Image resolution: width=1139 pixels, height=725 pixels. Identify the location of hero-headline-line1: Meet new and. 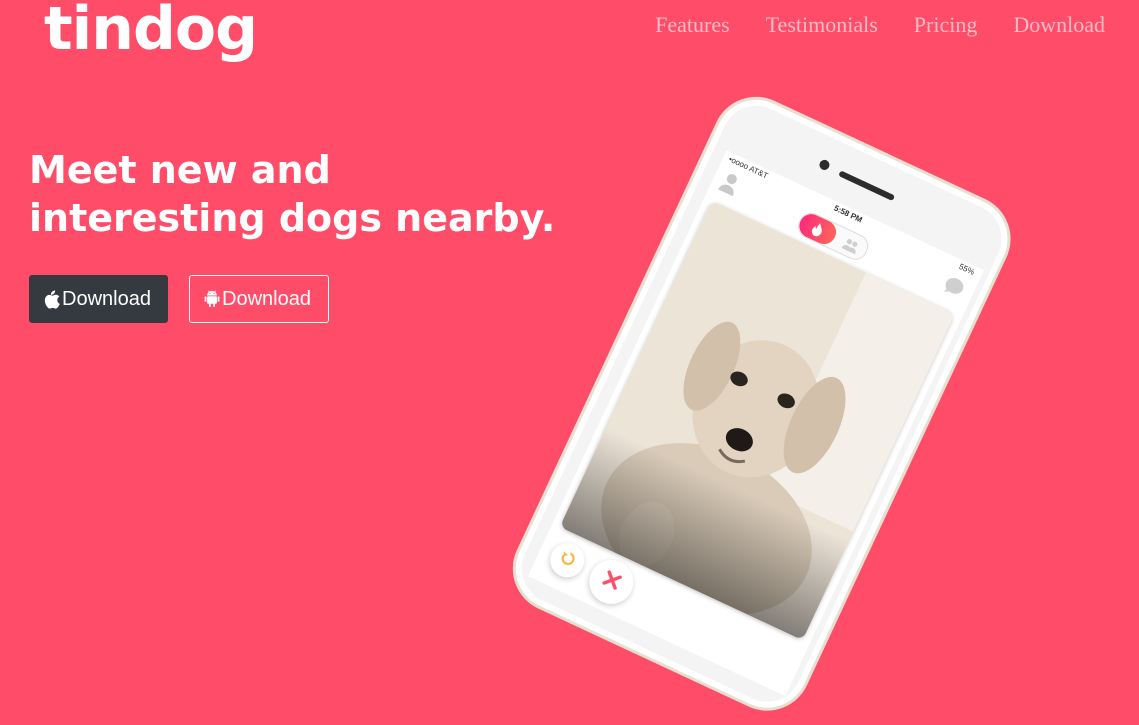
(180, 170).